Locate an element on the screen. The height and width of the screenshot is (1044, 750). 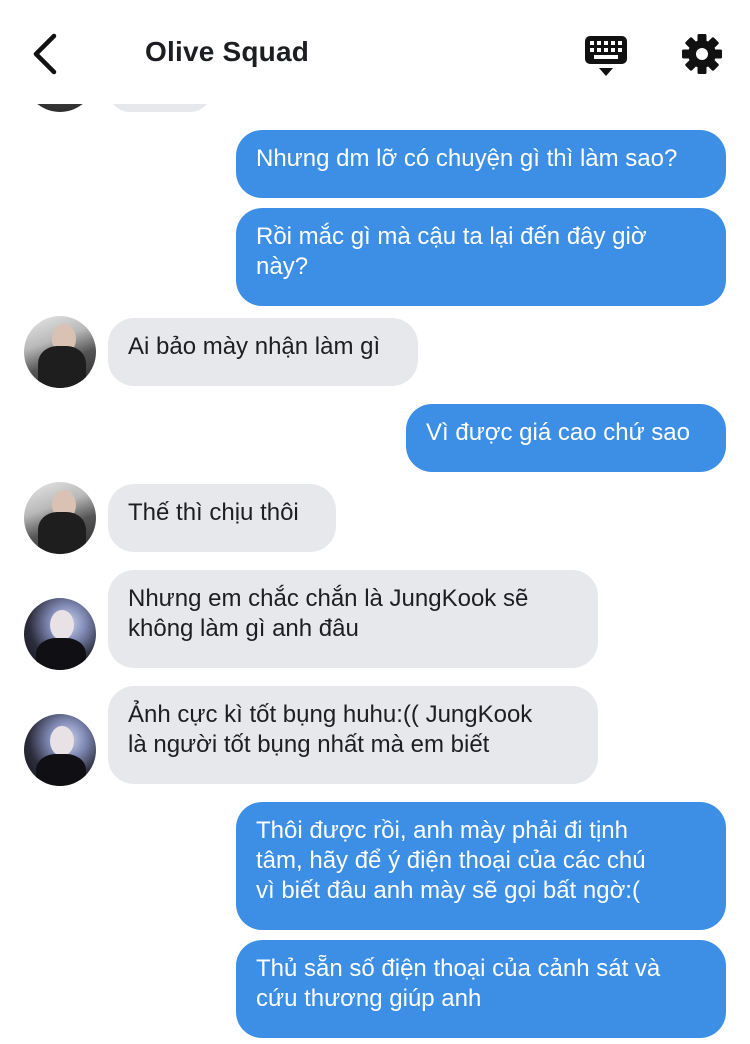
chevron-left-icon is located at coordinates (45, 54).